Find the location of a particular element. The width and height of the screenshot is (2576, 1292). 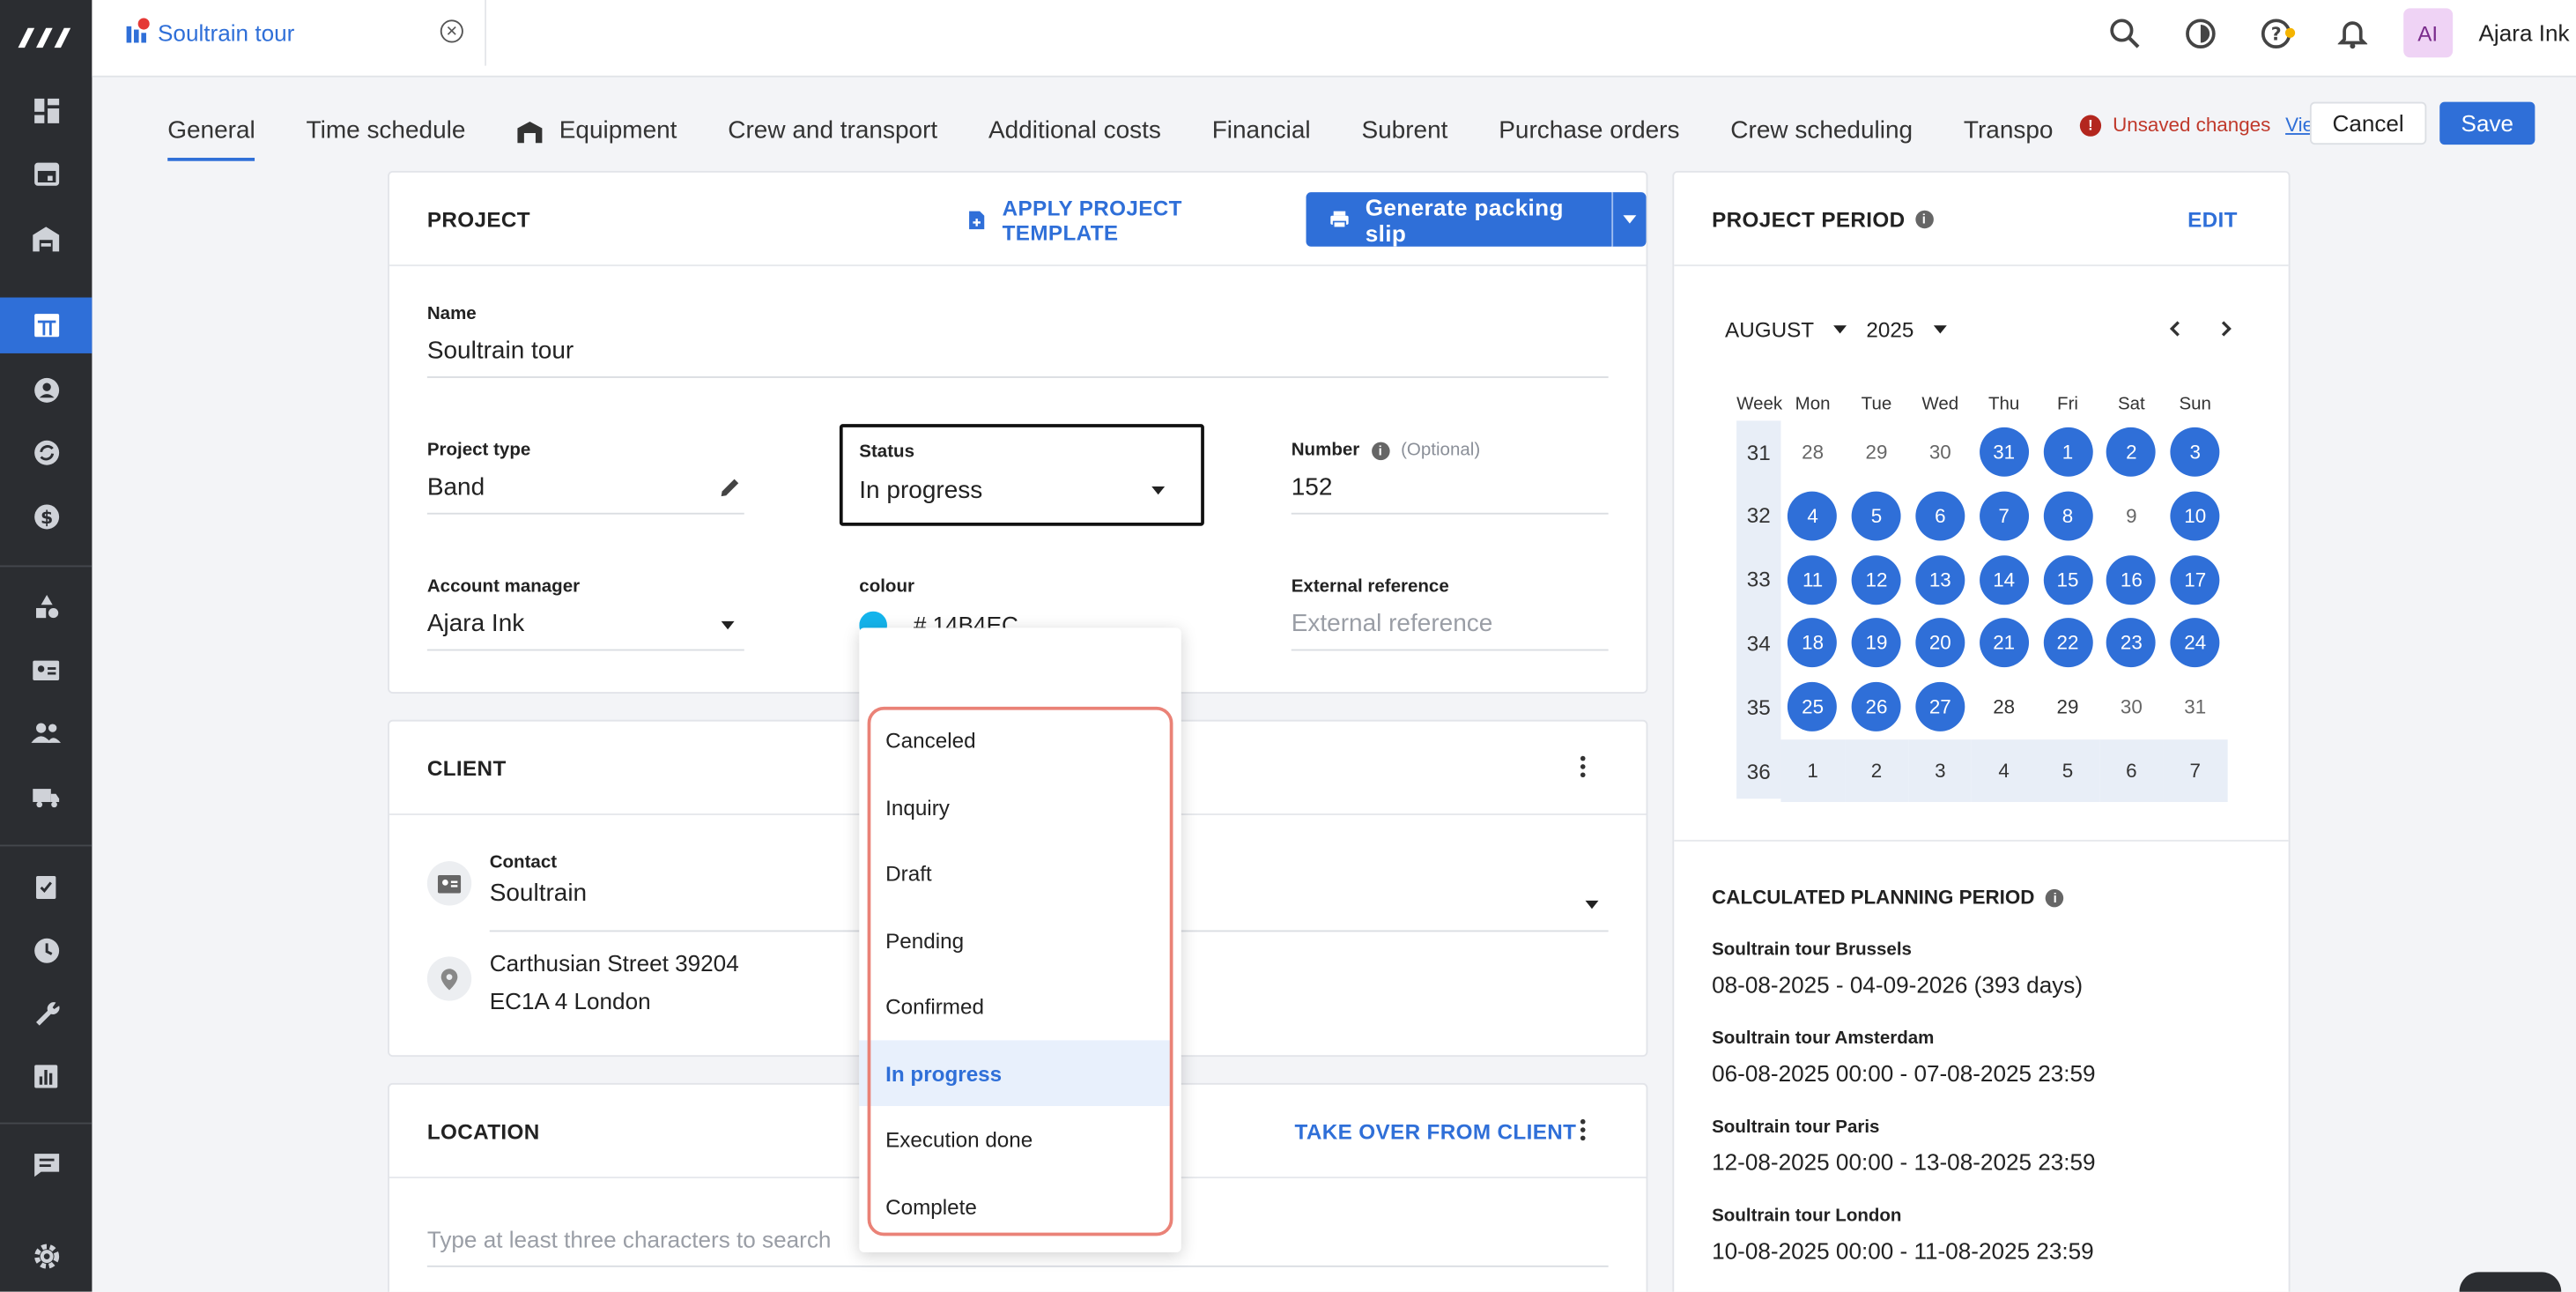

messages-icon is located at coordinates (46, 1164).